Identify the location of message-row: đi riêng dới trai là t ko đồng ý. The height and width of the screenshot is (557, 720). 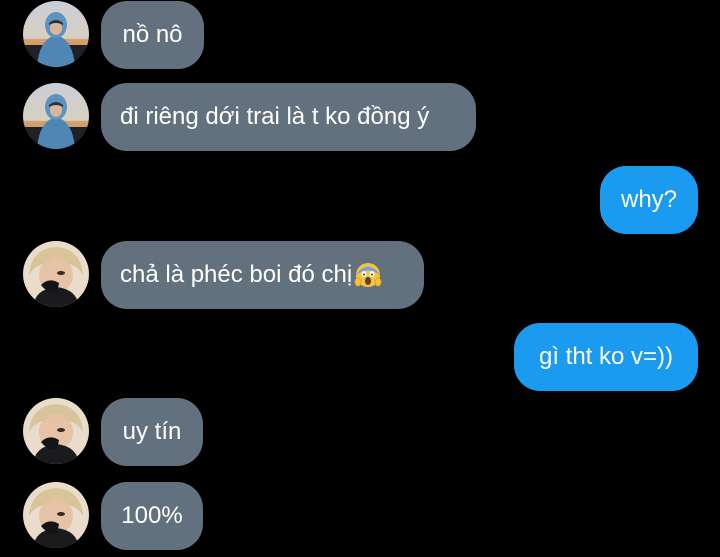
(360, 117).